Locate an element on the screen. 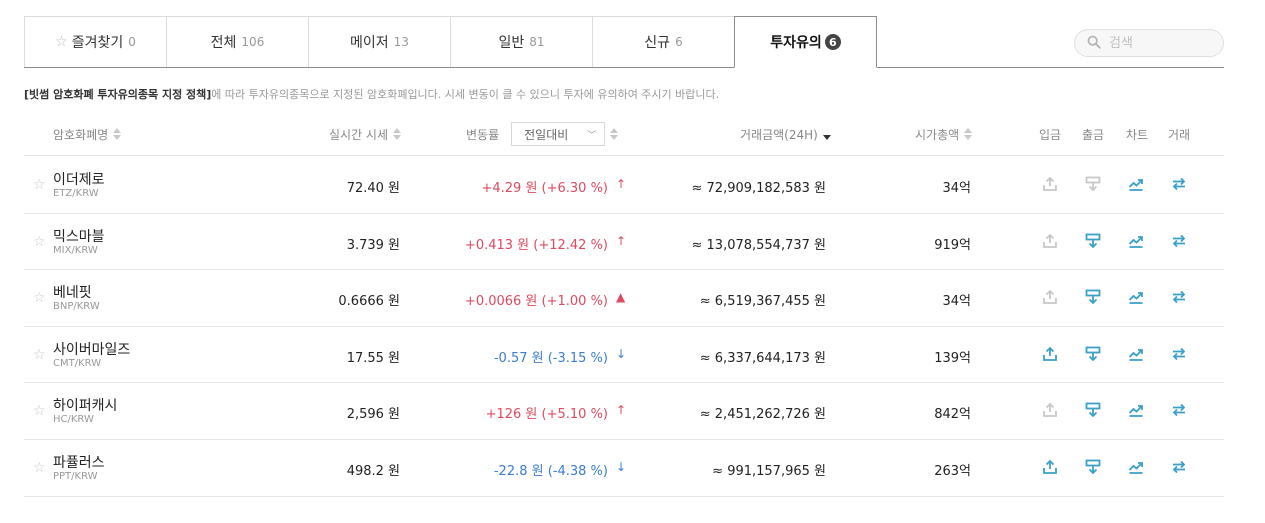 The width and height of the screenshot is (1265, 523). header-deposit: 입금 is located at coordinates (1050, 134).